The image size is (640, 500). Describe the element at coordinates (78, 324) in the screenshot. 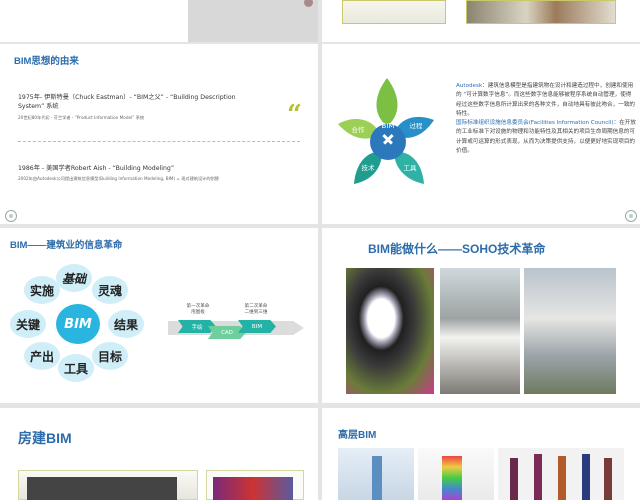

I see `bim-center: BIM` at that location.